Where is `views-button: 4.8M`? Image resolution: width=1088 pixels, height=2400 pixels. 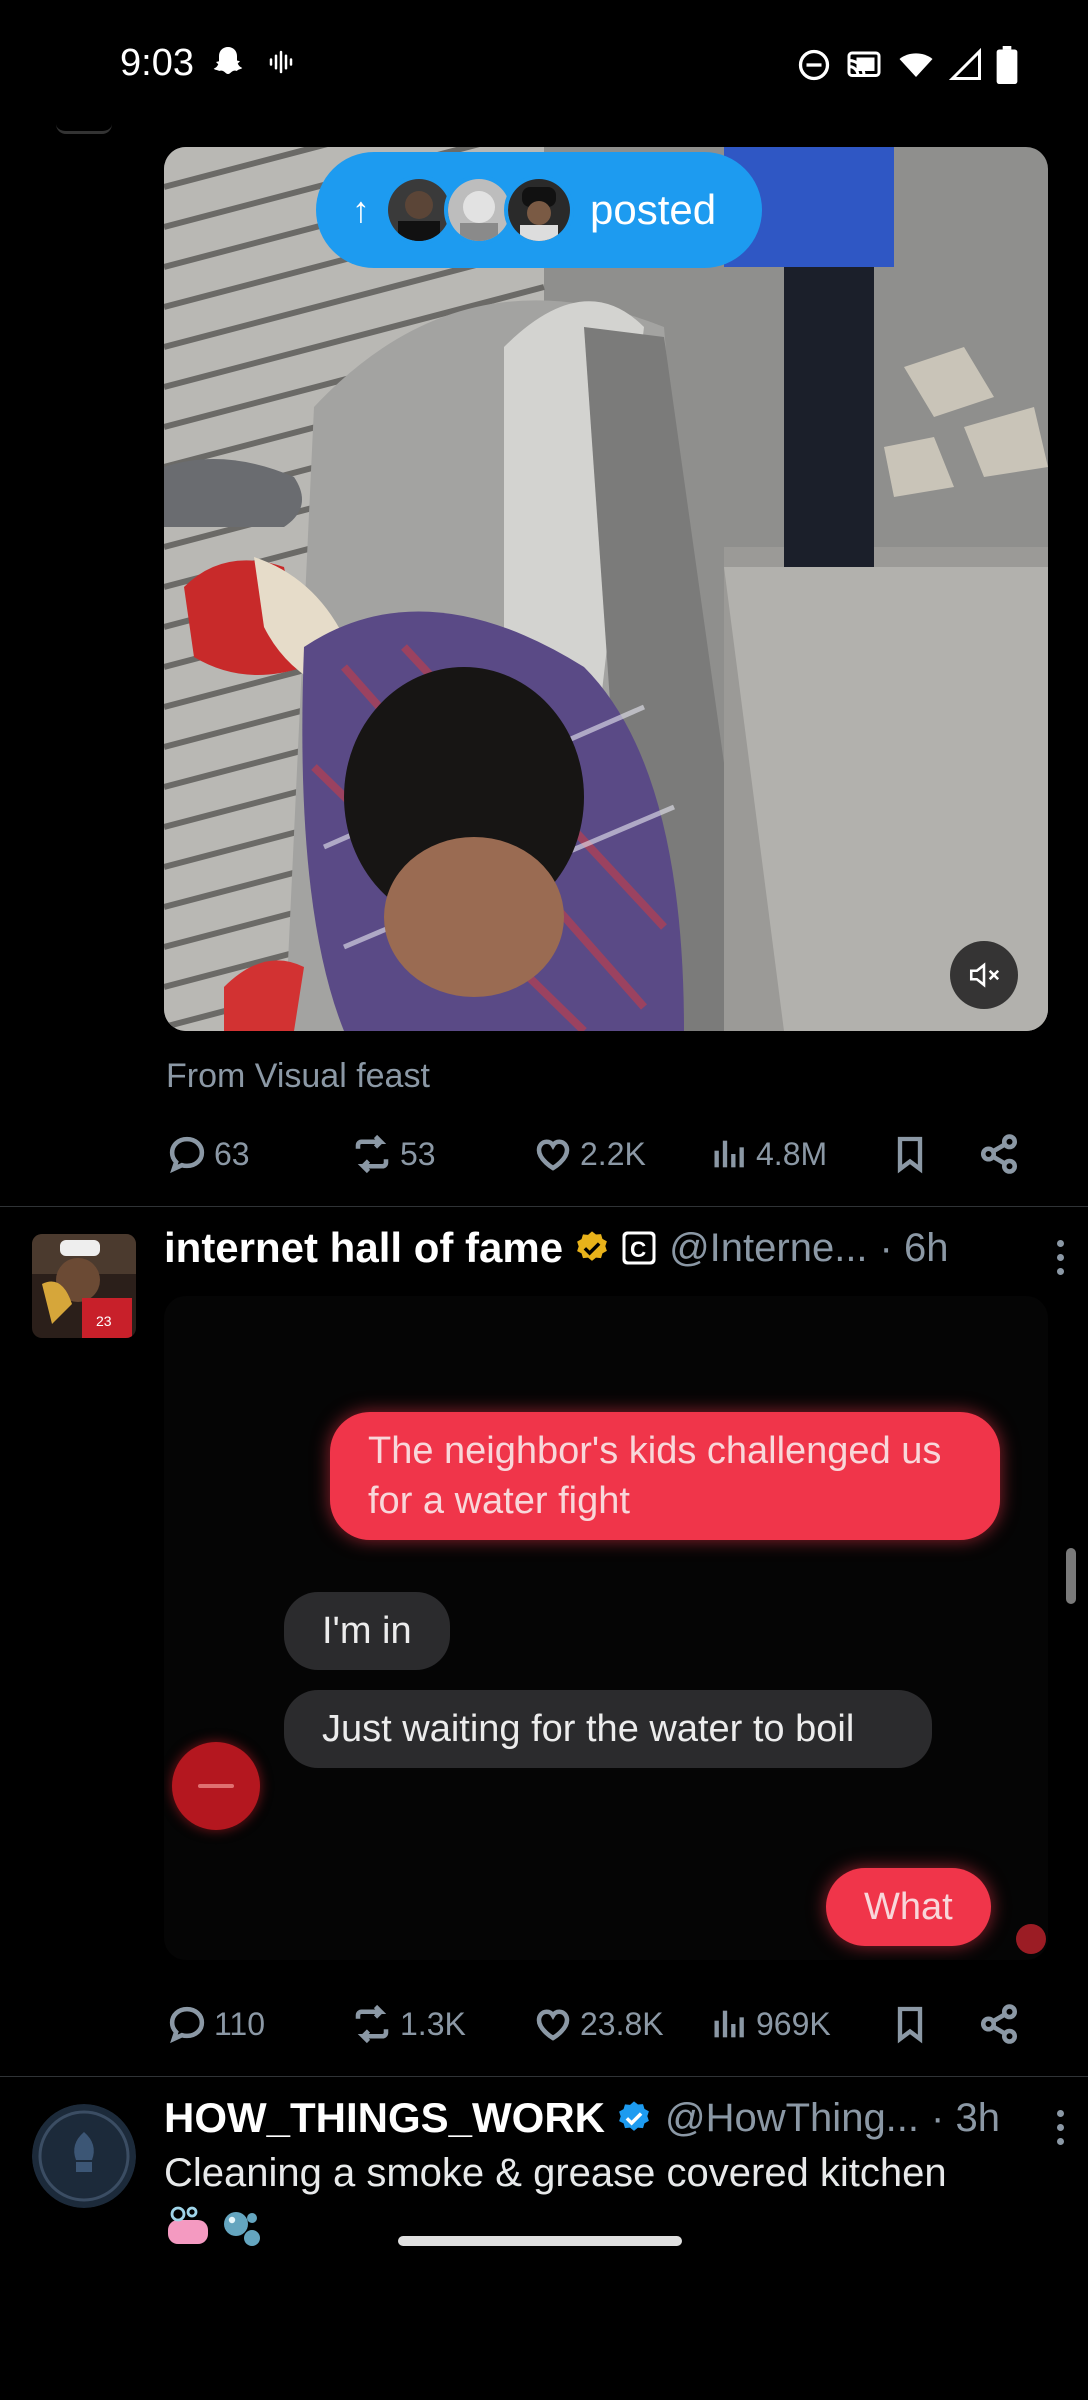
views-button: 4.8M is located at coordinates (768, 1154).